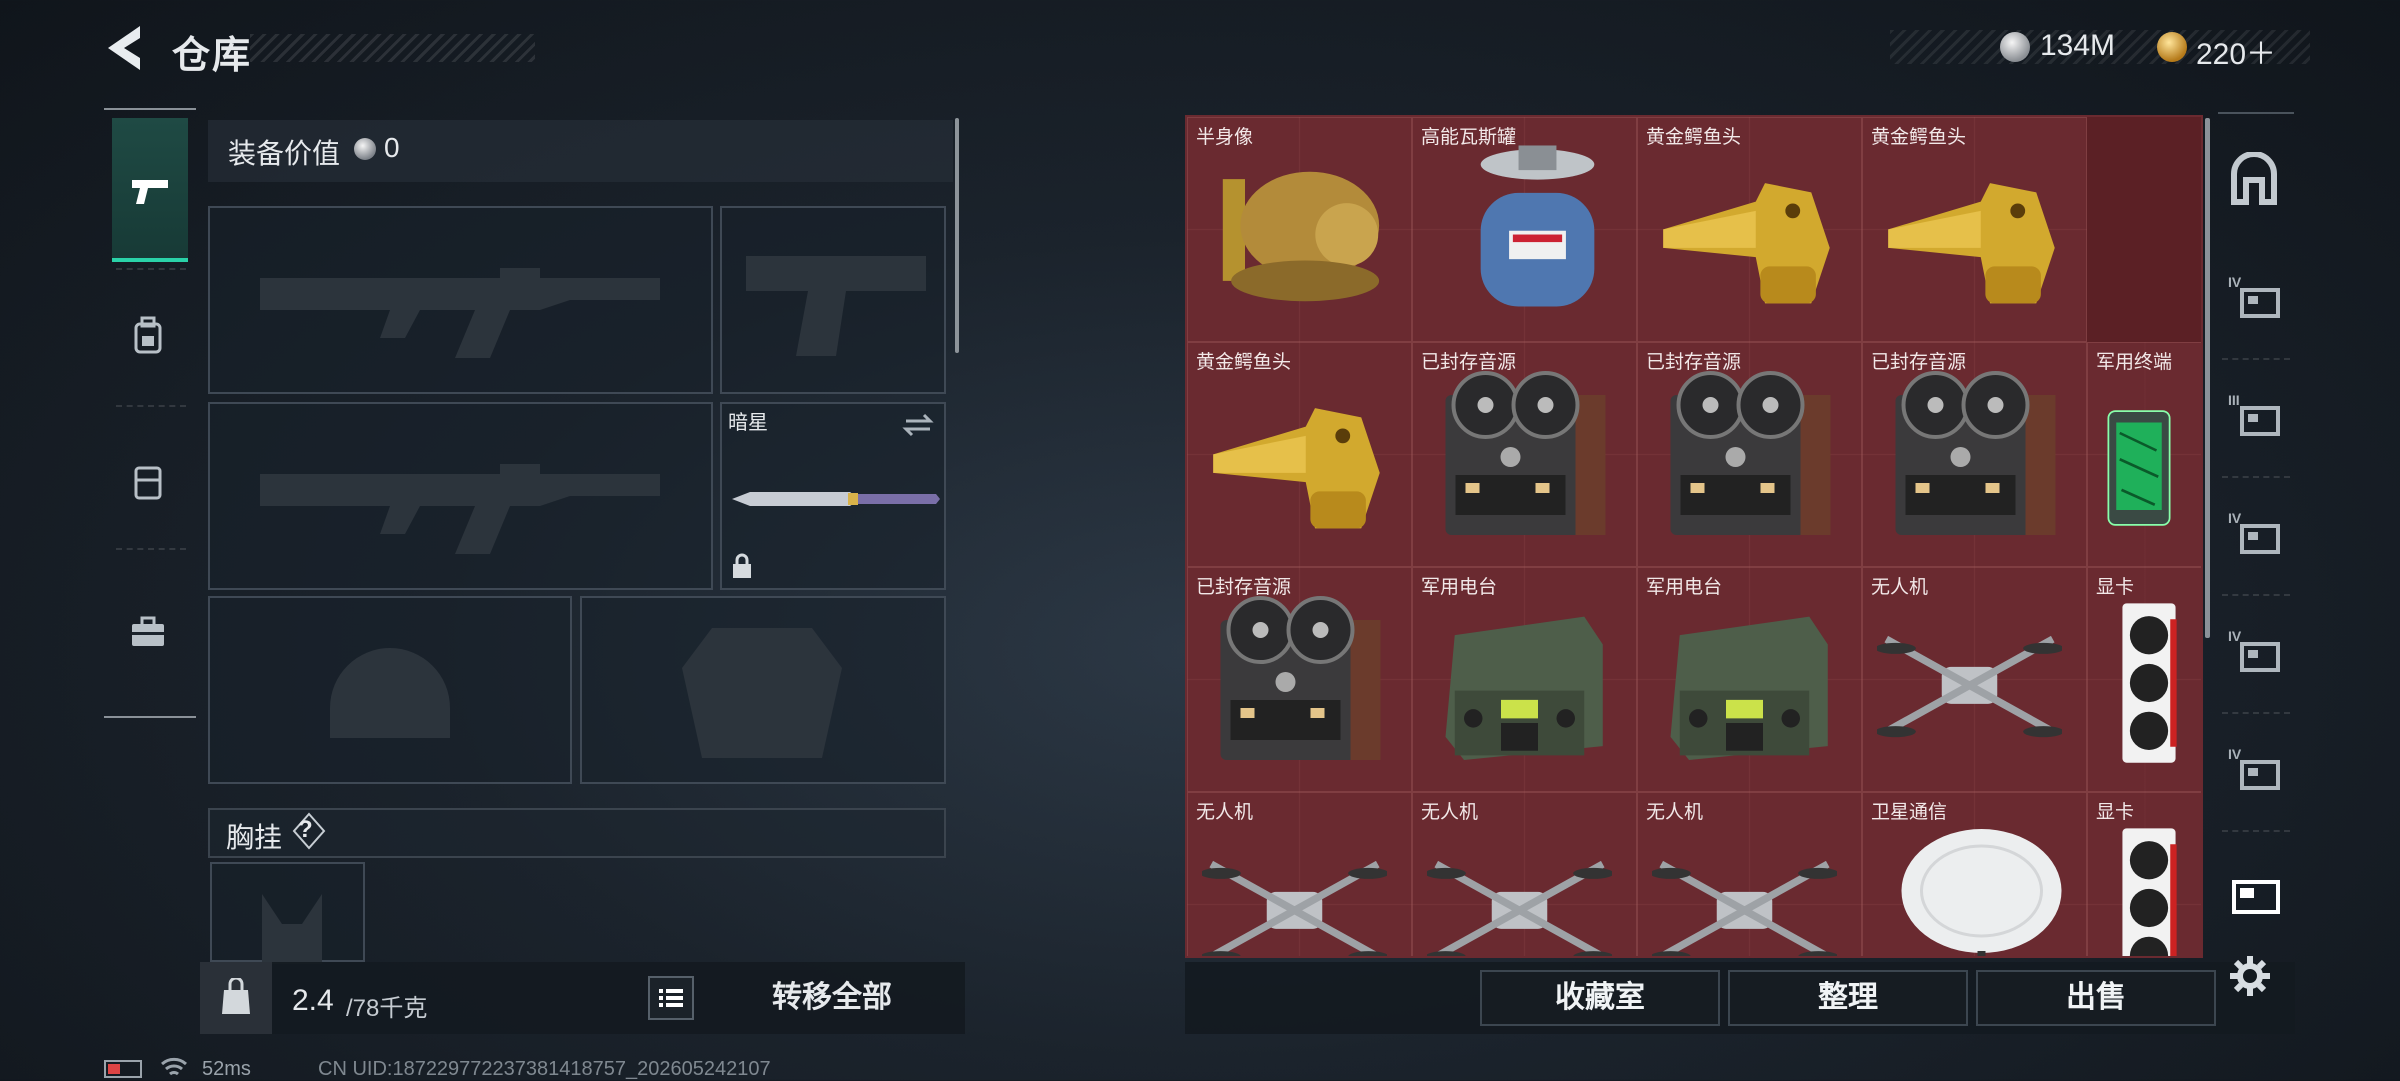  I want to click on helmet-silhouette-icon, so click(390, 693).